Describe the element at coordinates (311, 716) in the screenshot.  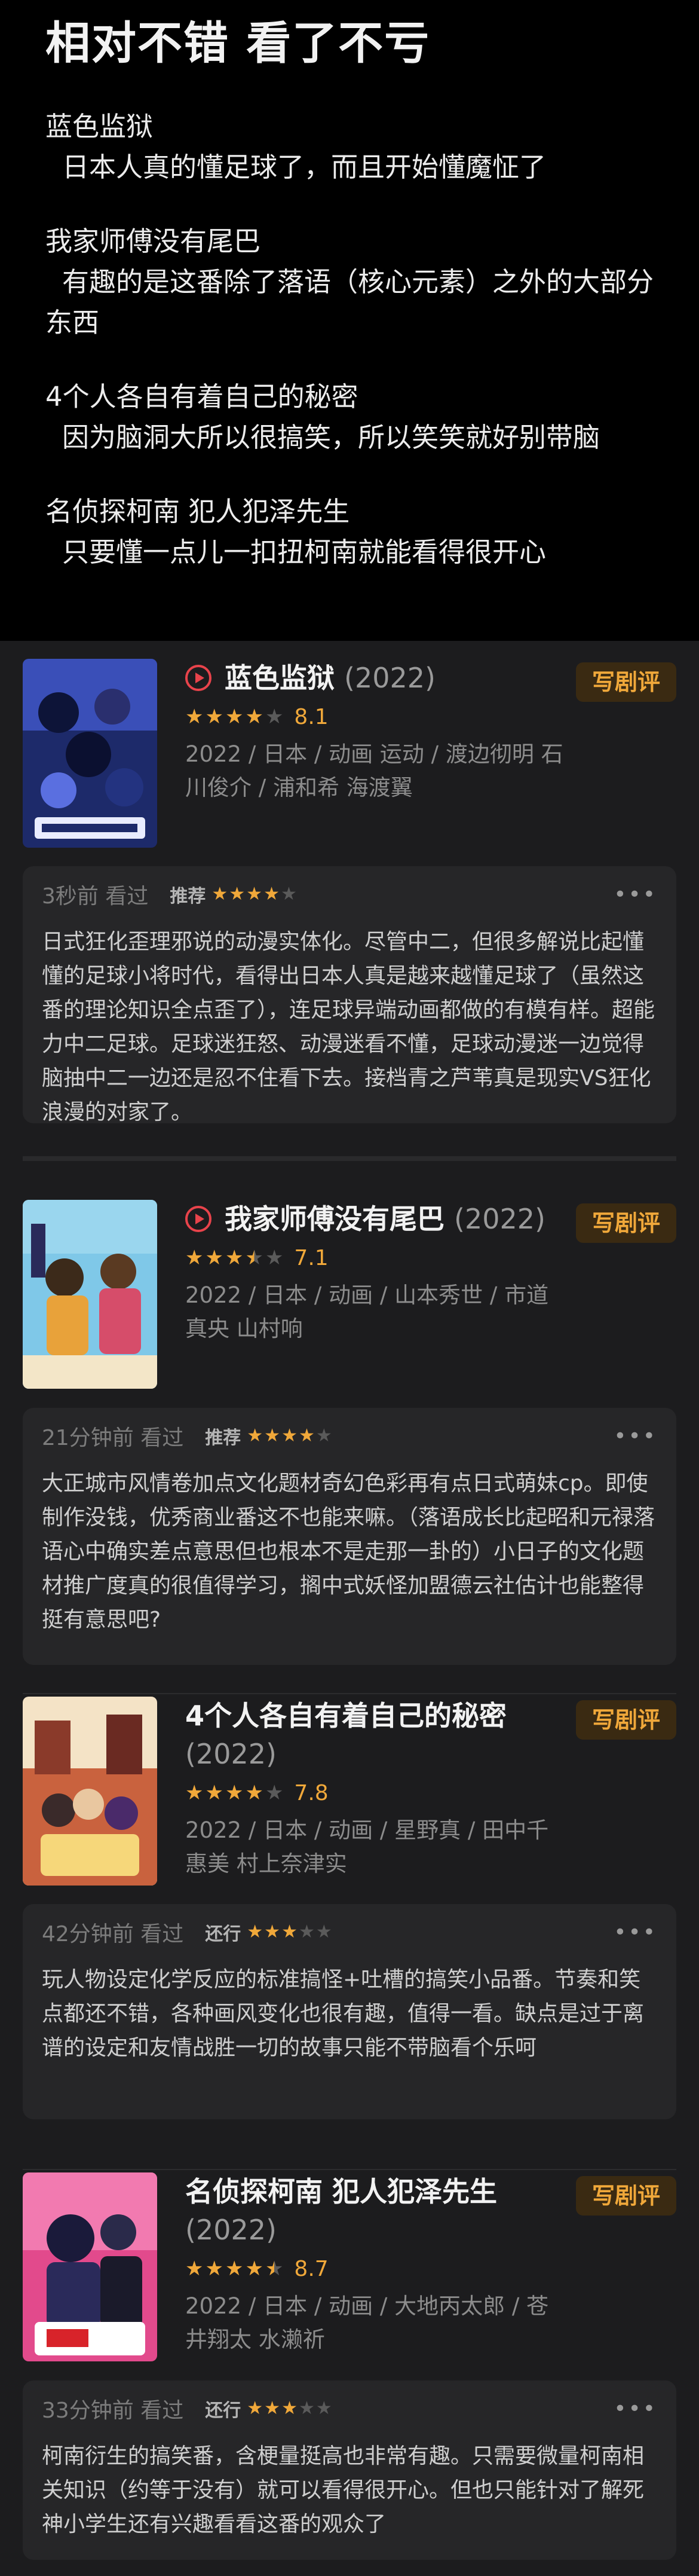
I see `score: 8.1` at that location.